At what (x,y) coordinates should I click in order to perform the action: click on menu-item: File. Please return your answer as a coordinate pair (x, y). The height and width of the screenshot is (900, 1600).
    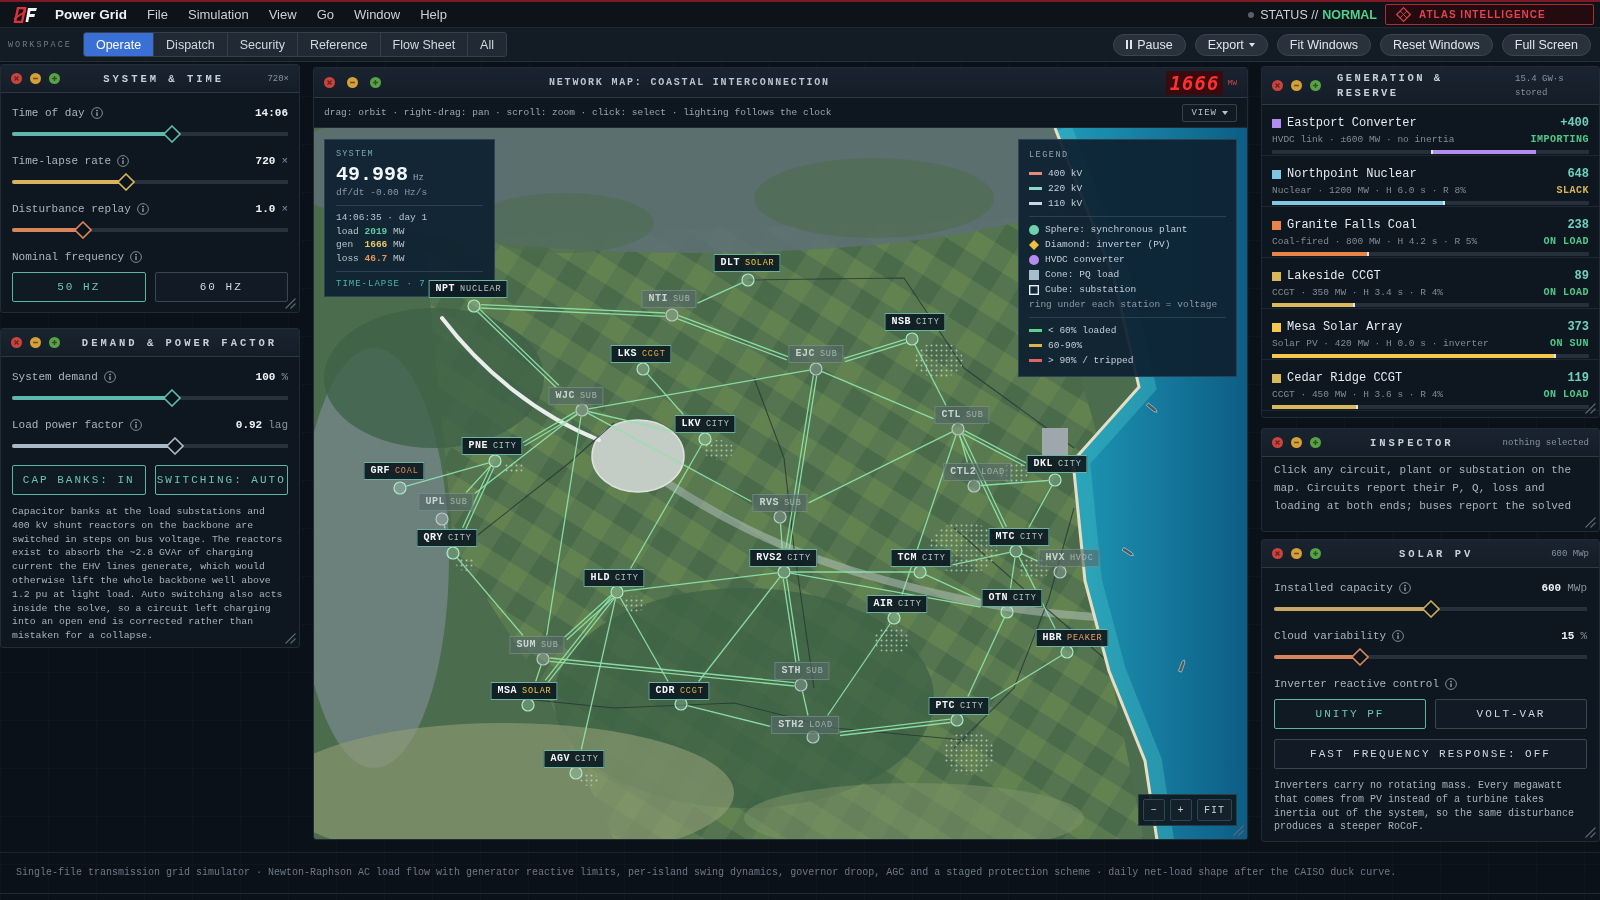
    Looking at the image, I should click on (157, 14).